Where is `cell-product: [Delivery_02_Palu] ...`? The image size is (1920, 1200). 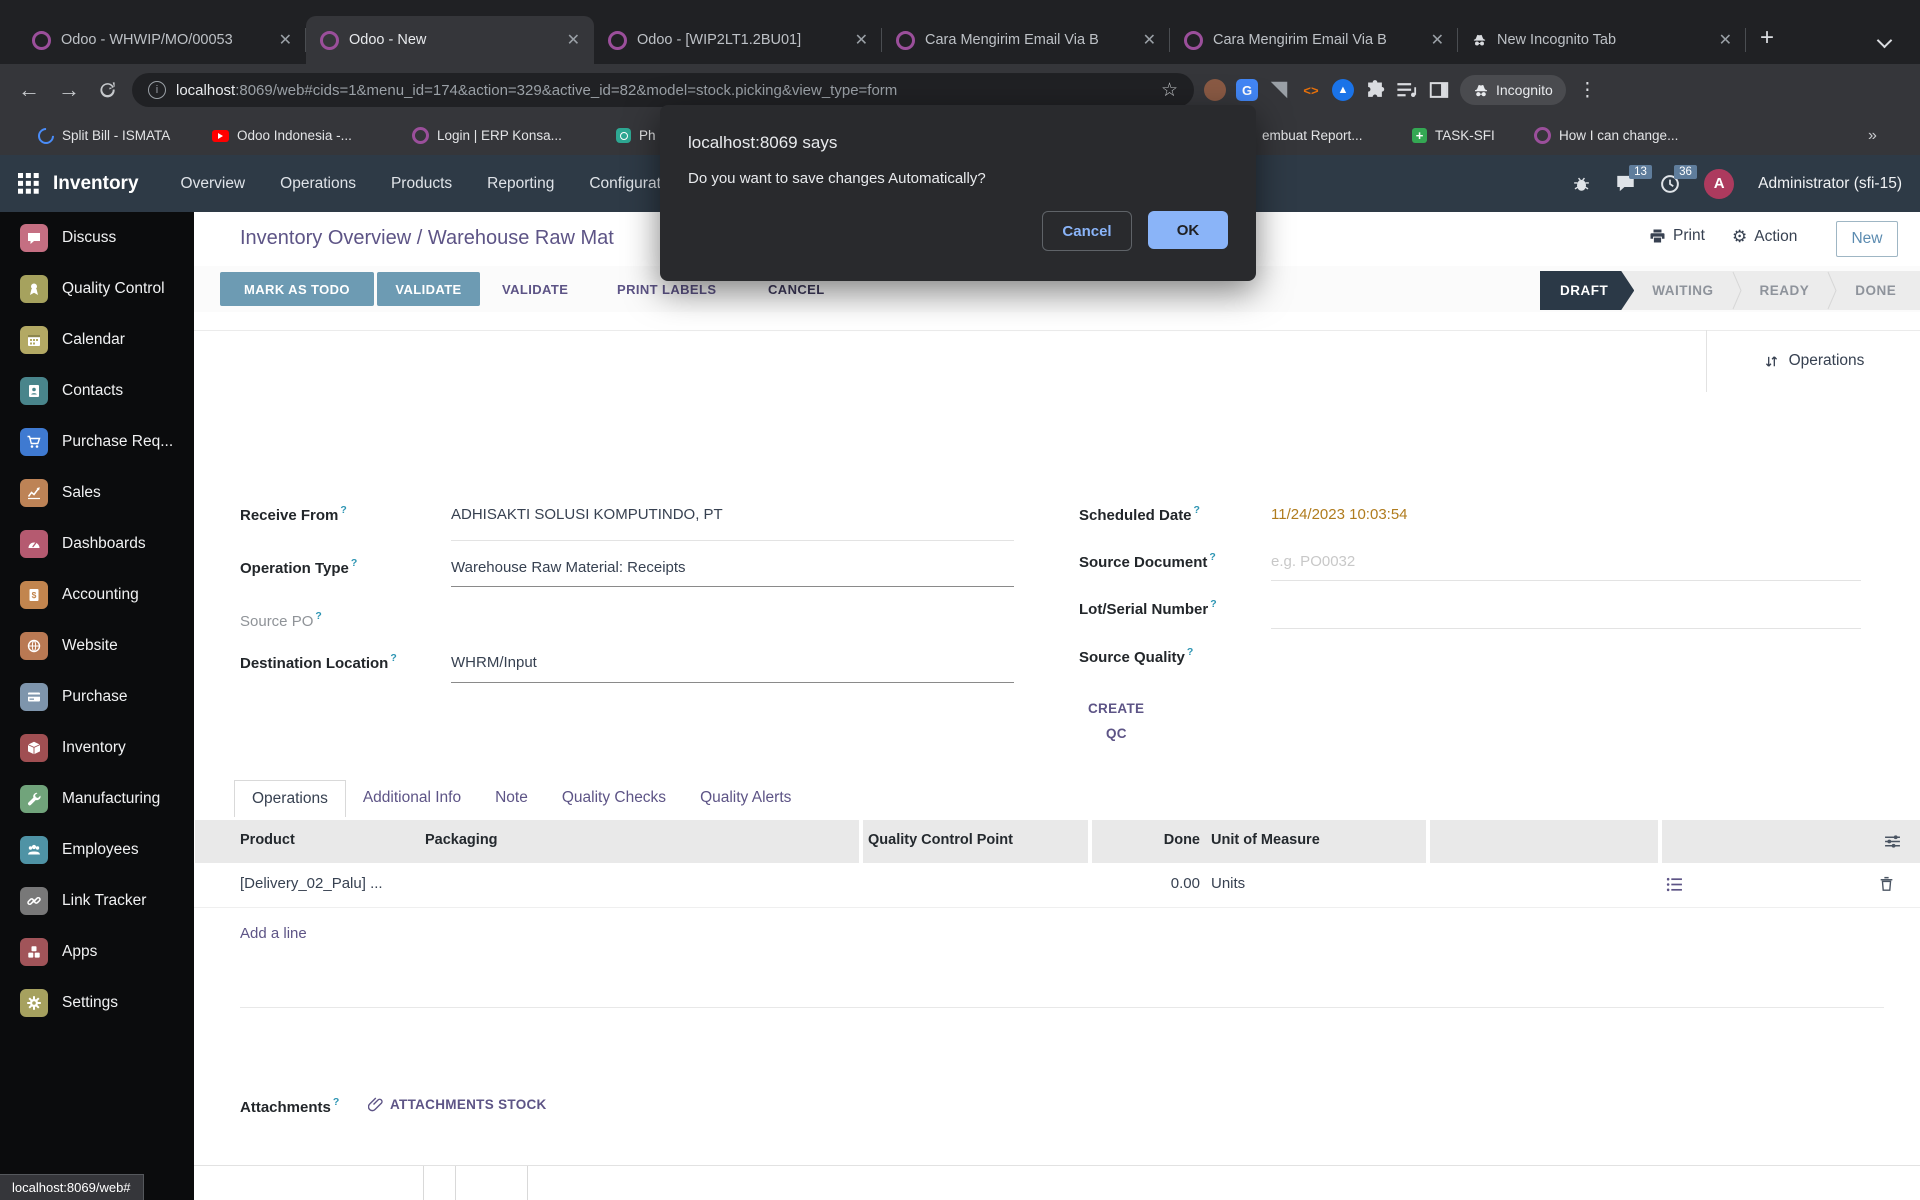 cell-product: [Delivery_02_Palu] ... is located at coordinates (311, 883).